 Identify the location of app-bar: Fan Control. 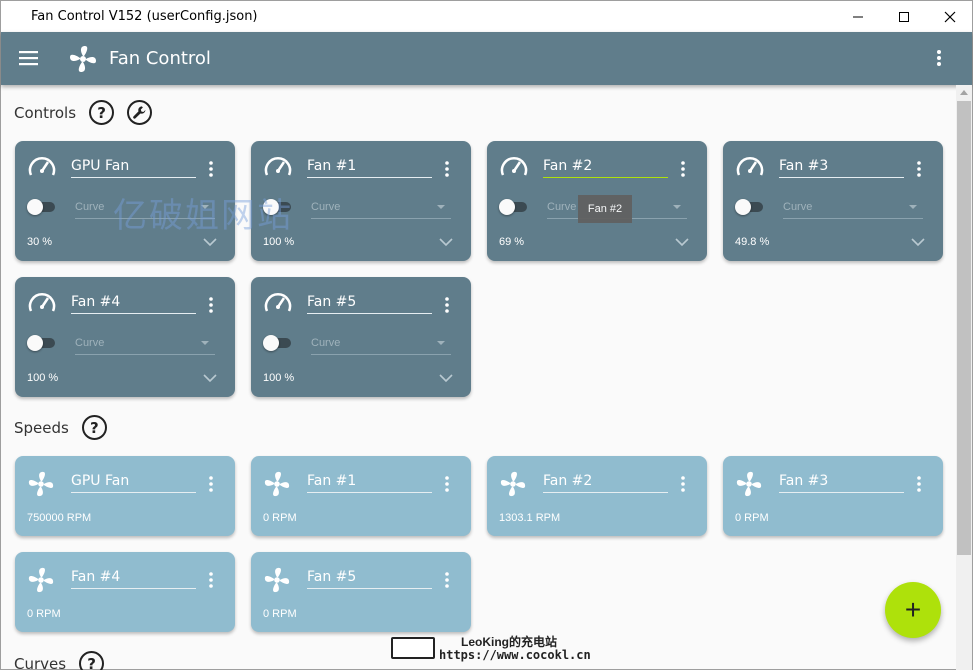
(486, 58).